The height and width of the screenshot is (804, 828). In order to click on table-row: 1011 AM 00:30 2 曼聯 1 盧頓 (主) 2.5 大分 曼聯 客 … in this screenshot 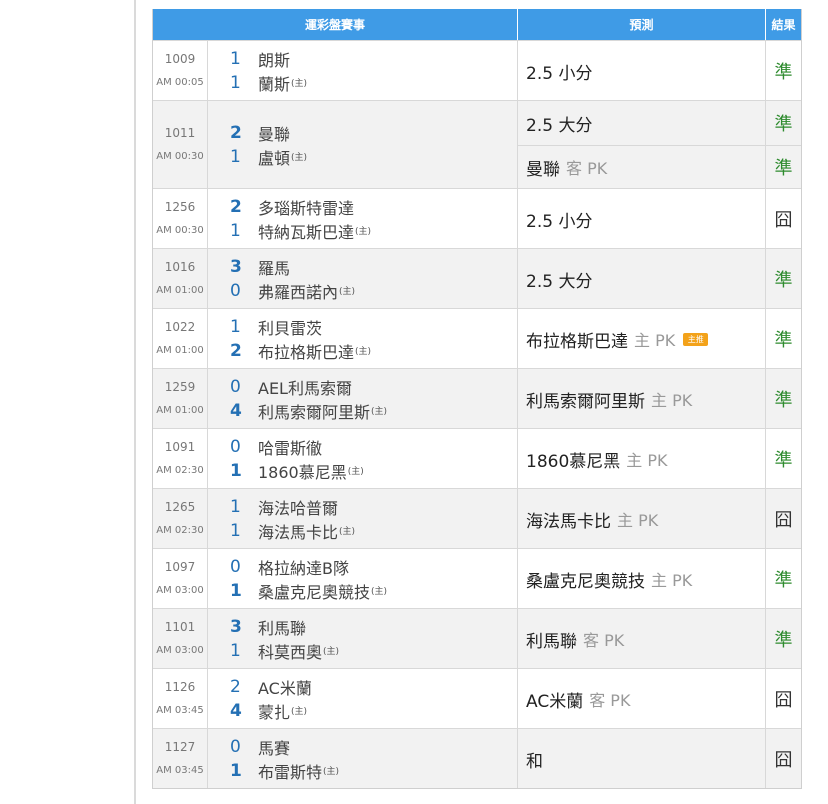, I will do `click(477, 144)`.